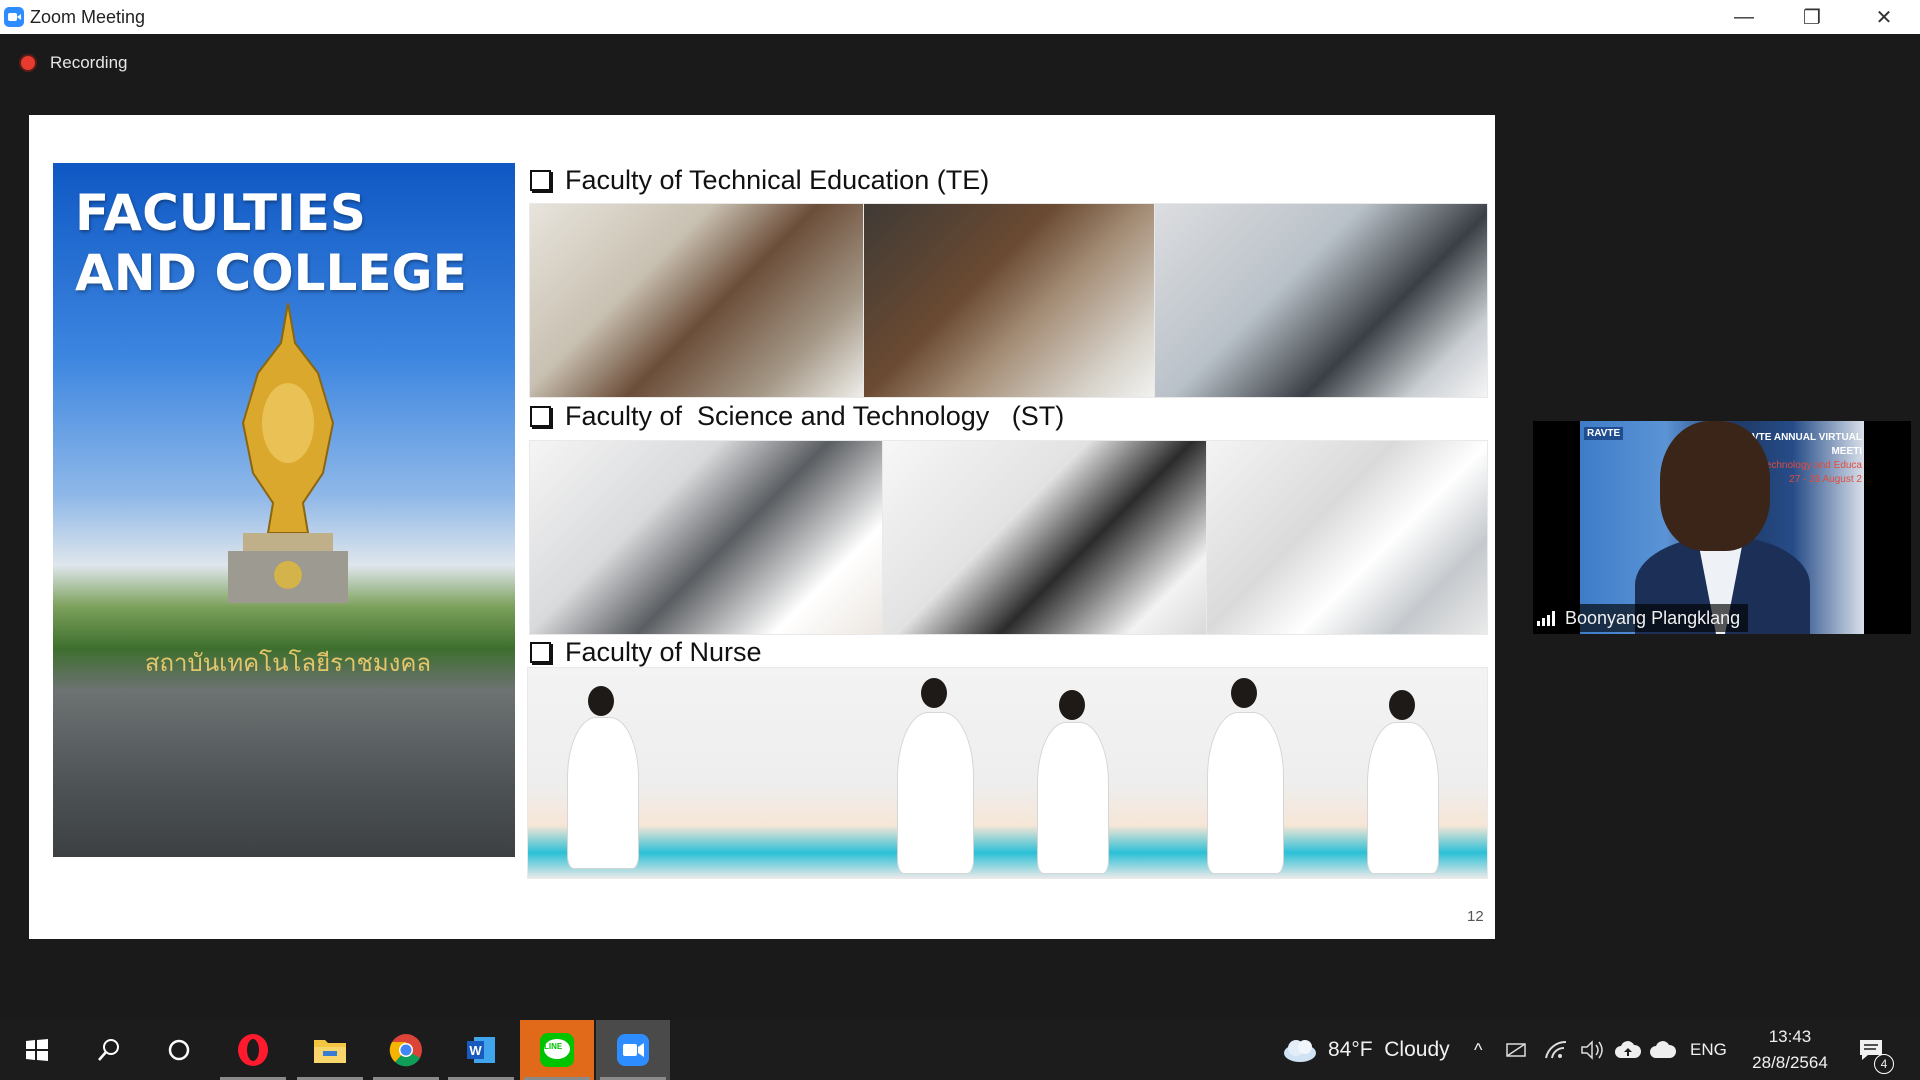 The height and width of the screenshot is (1080, 1920). Describe the element at coordinates (288, 453) in the screenshot. I see `monument-image` at that location.